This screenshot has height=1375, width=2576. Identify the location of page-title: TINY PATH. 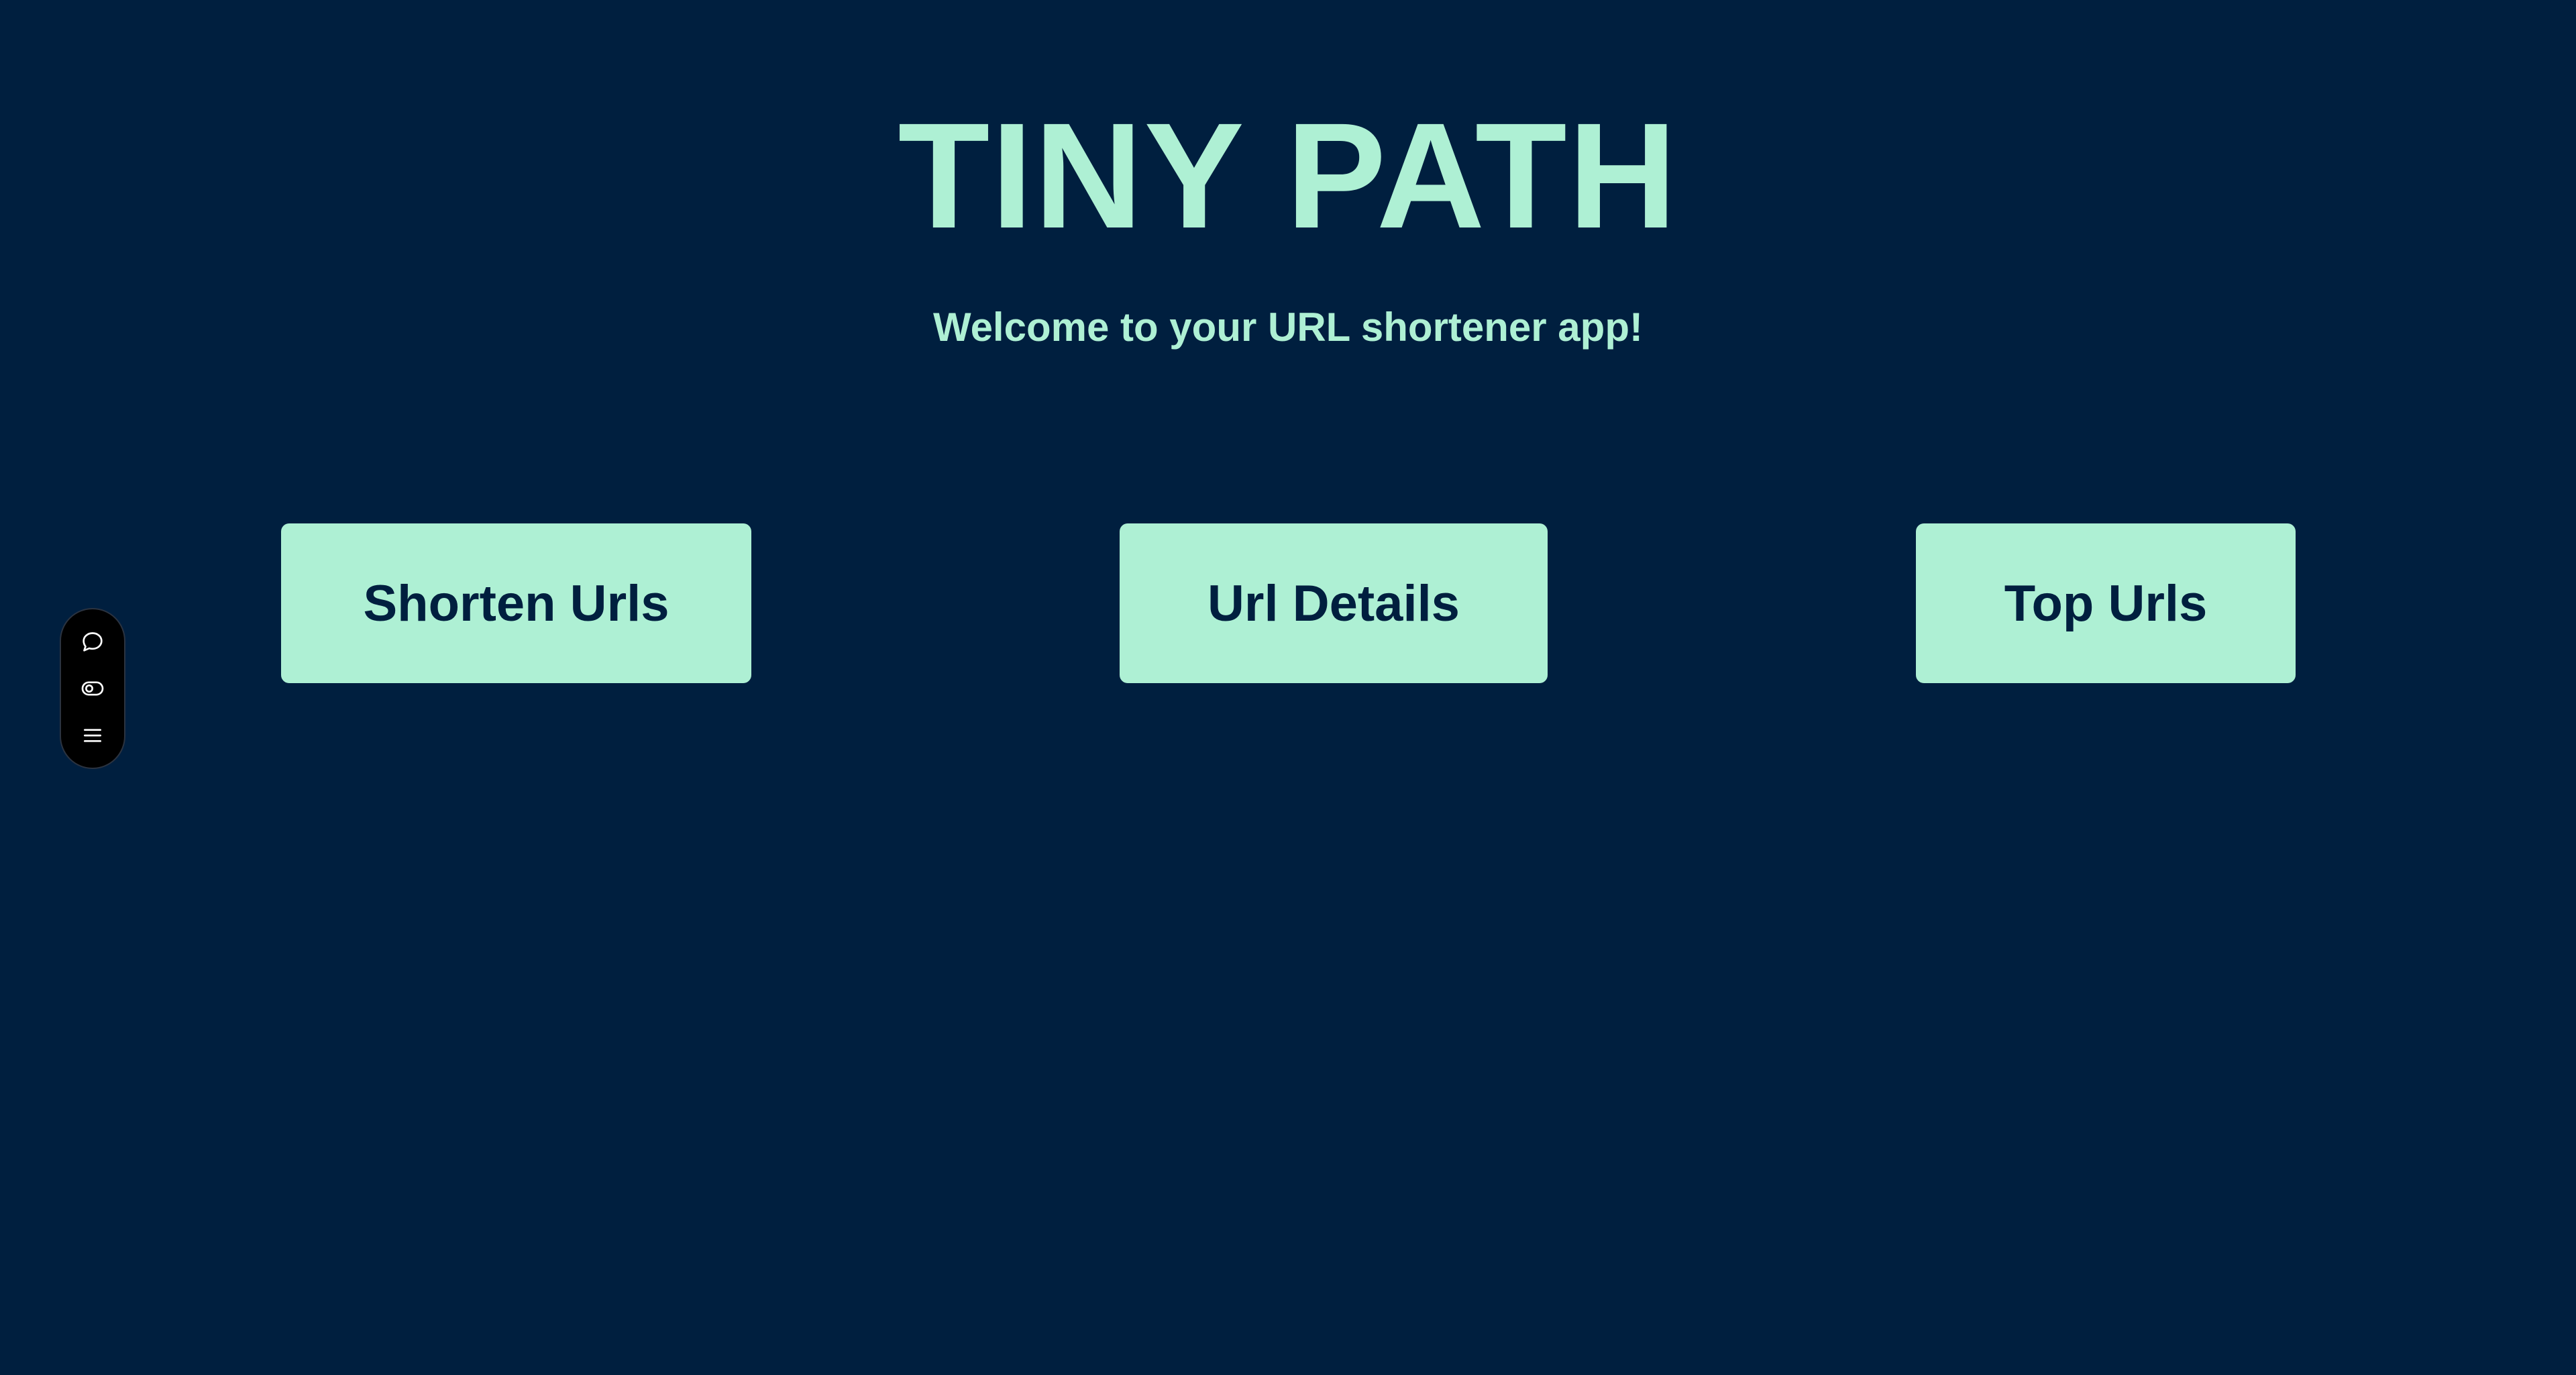
(1288, 176).